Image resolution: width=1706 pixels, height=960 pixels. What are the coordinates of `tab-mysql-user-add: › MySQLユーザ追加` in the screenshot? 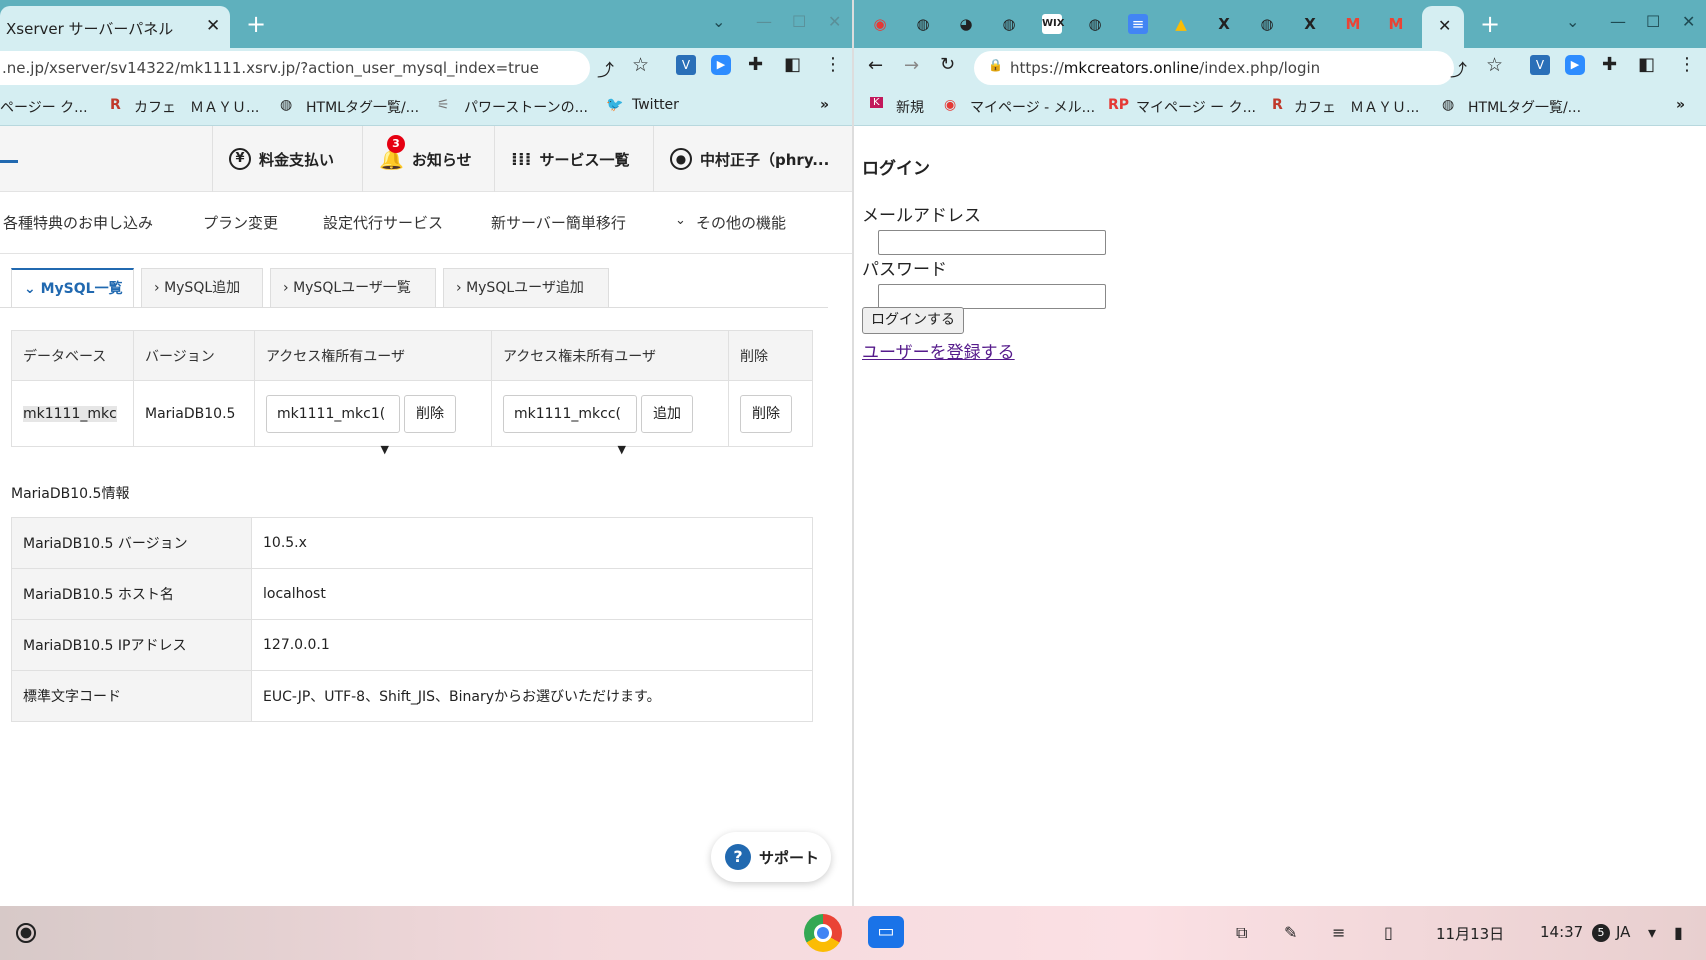 It's located at (526, 288).